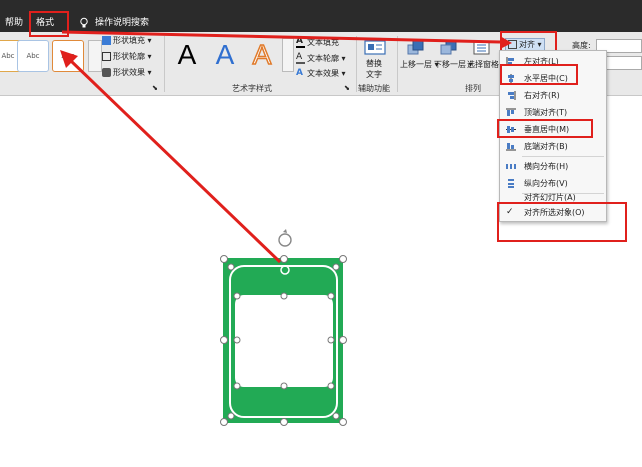 Image resolution: width=642 pixels, height=467 pixels. Describe the element at coordinates (563, 156) in the screenshot. I see `menu-divider` at that location.